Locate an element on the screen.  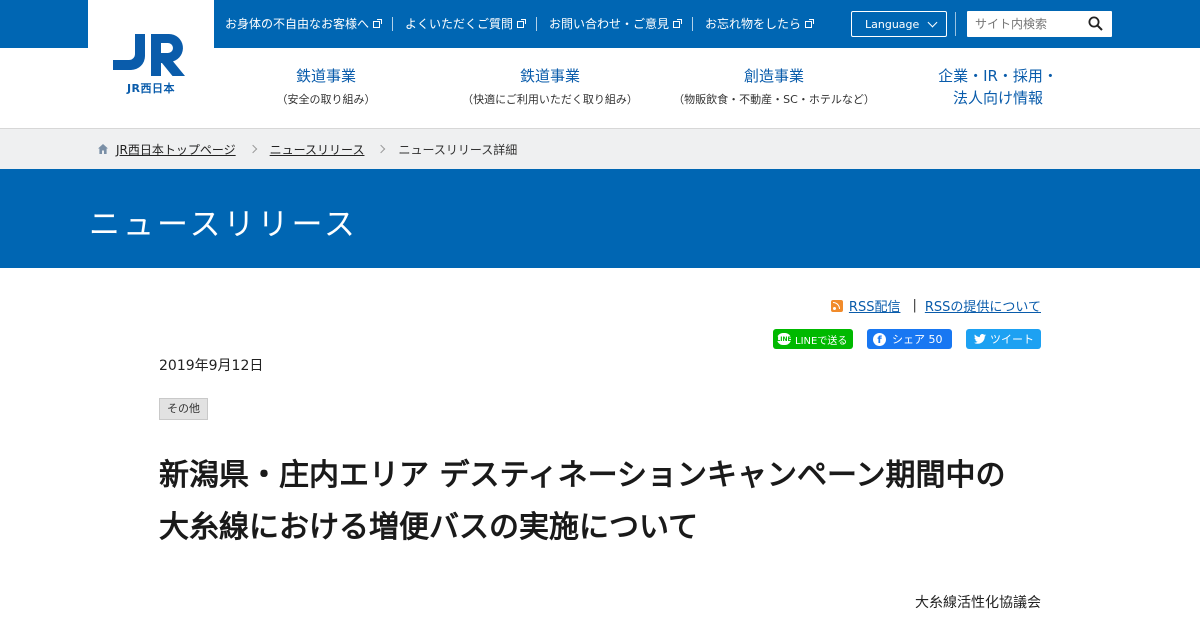
facebook-icon: f is located at coordinates (879, 339).